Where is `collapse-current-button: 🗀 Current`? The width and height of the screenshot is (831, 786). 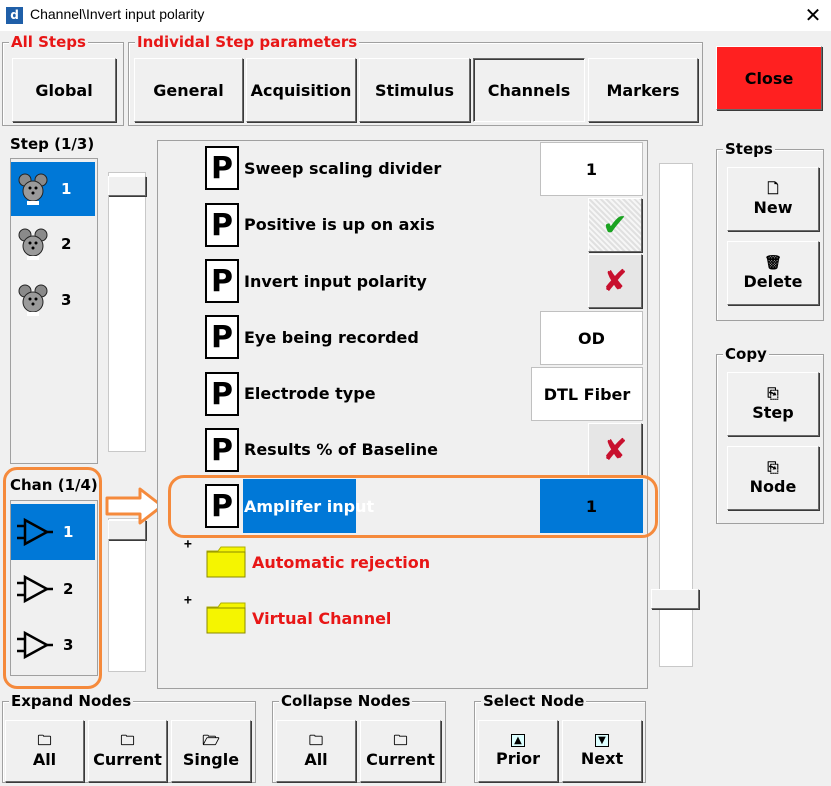 collapse-current-button: 🗀 Current is located at coordinates (400, 751).